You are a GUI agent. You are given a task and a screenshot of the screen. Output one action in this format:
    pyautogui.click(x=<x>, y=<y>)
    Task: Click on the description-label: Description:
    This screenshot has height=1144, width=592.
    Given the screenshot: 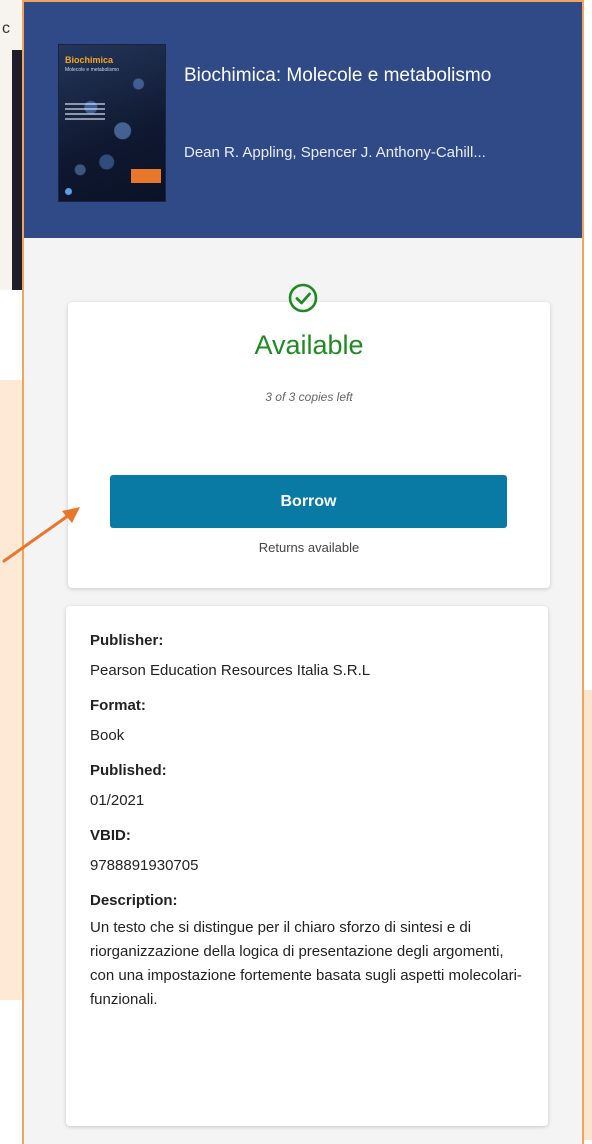 What is the action you would take?
    pyautogui.click(x=134, y=900)
    